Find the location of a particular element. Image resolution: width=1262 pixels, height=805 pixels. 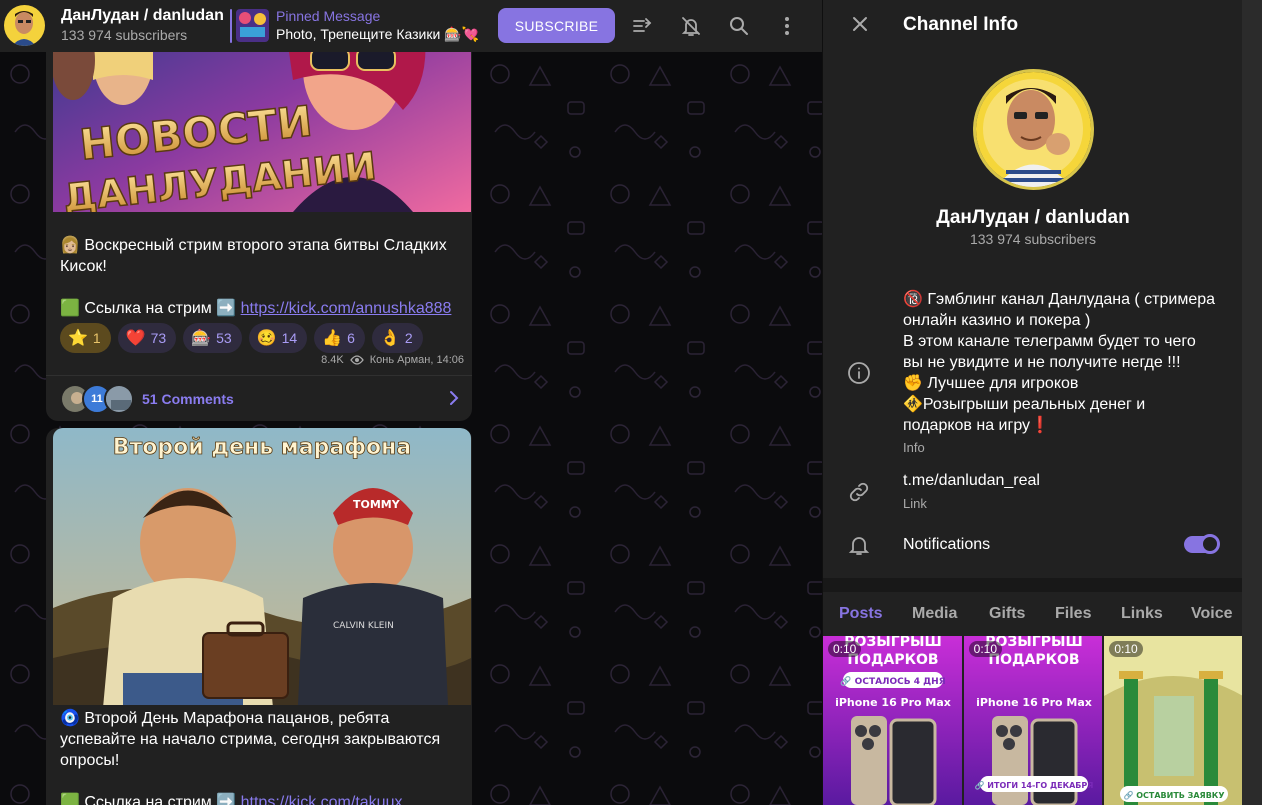

chevron-right-icon is located at coordinates (454, 398).